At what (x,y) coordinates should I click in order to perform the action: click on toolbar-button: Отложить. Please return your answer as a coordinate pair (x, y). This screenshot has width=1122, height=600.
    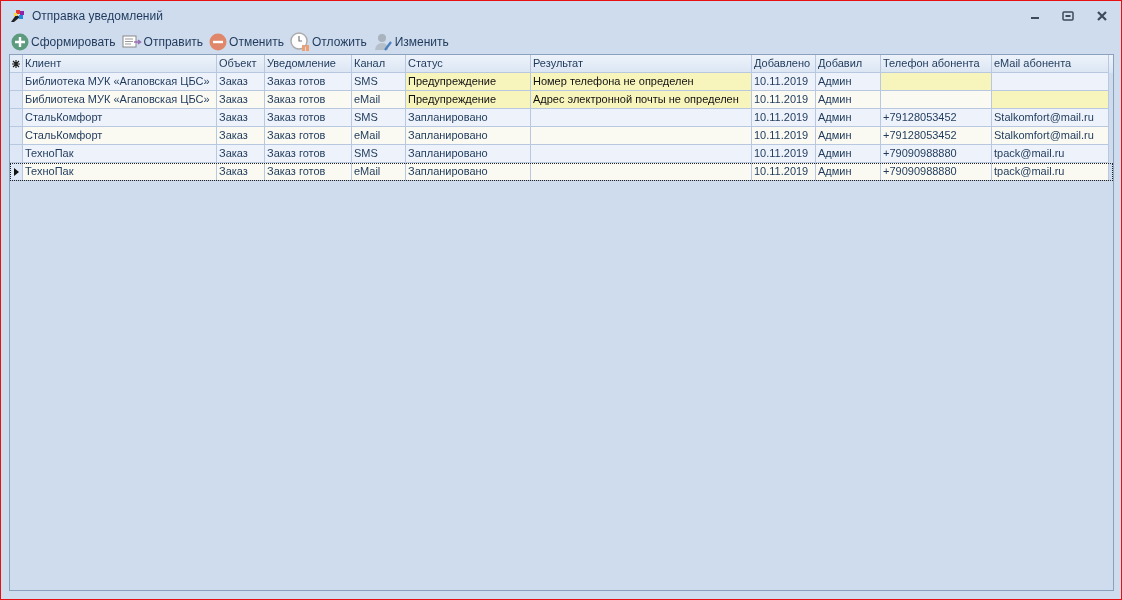
    Looking at the image, I should click on (328, 42).